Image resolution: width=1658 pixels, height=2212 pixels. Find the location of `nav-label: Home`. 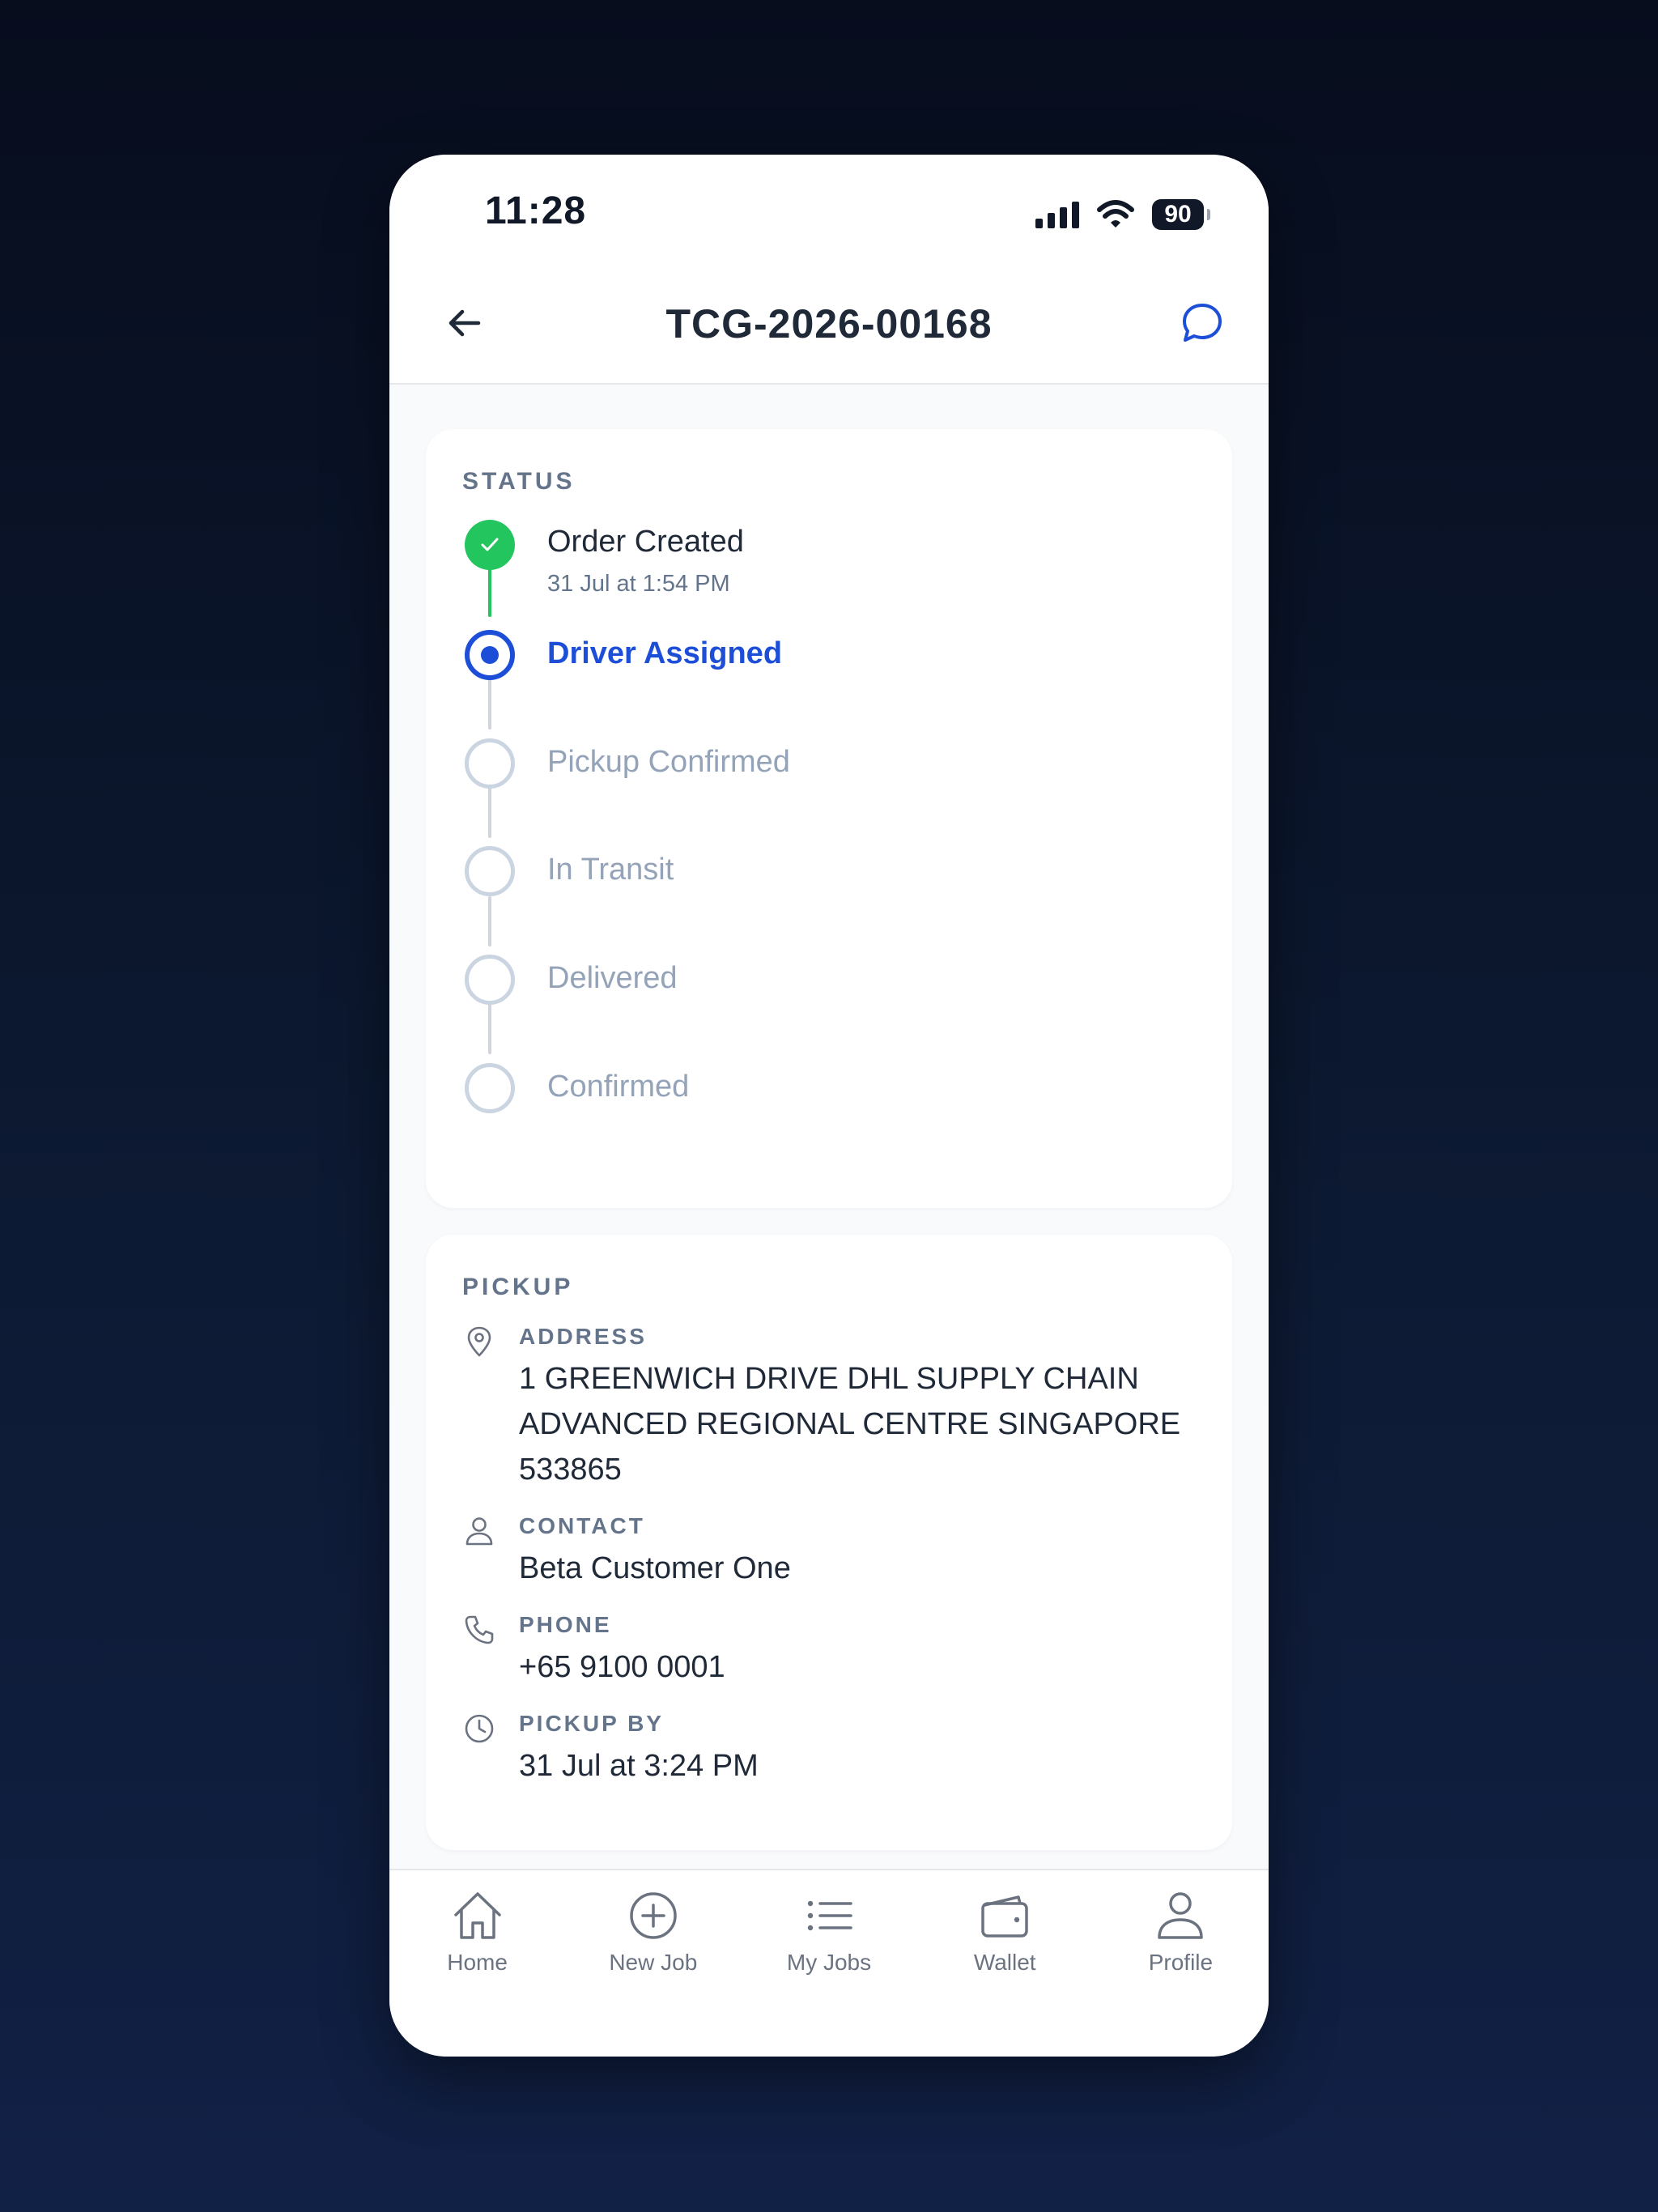

nav-label: Home is located at coordinates (477, 1963).